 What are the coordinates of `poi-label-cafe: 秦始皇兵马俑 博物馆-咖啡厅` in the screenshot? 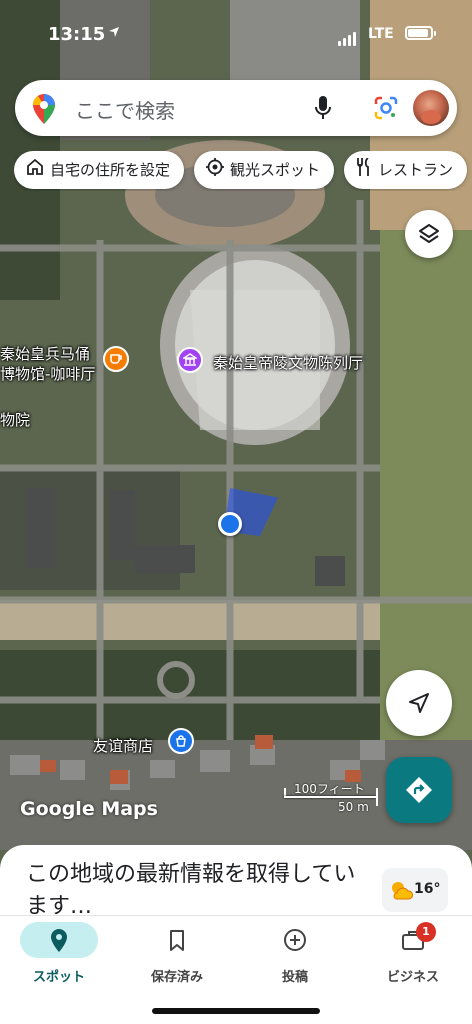 It's located at (47, 364).